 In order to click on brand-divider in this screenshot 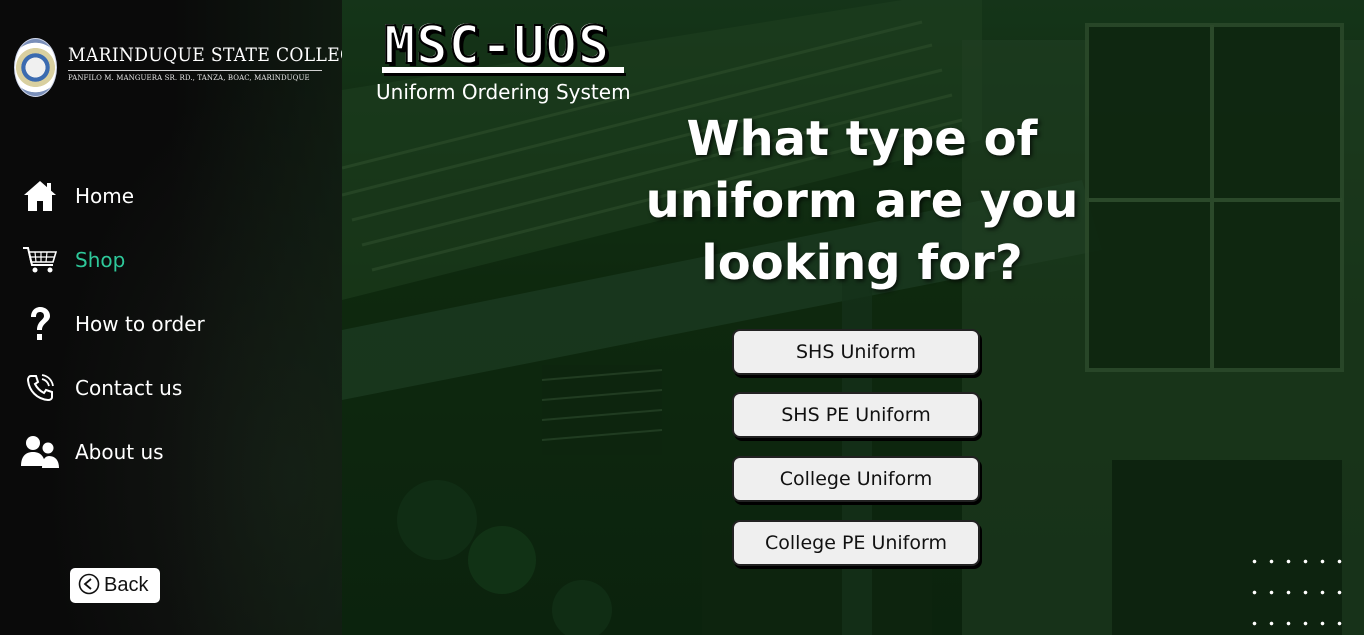, I will do `click(195, 70)`.